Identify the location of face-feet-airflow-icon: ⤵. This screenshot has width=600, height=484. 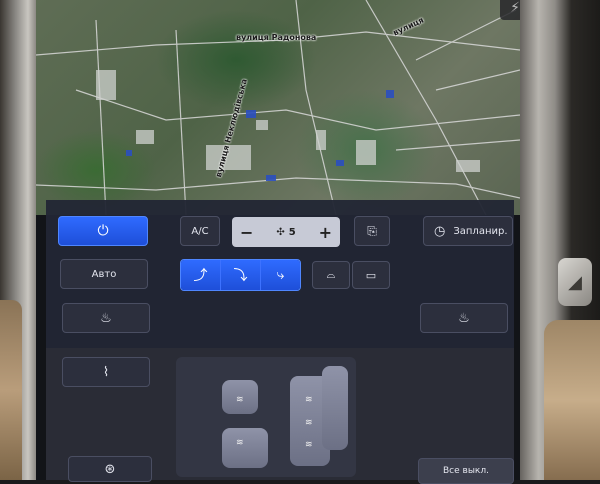
(241, 275).